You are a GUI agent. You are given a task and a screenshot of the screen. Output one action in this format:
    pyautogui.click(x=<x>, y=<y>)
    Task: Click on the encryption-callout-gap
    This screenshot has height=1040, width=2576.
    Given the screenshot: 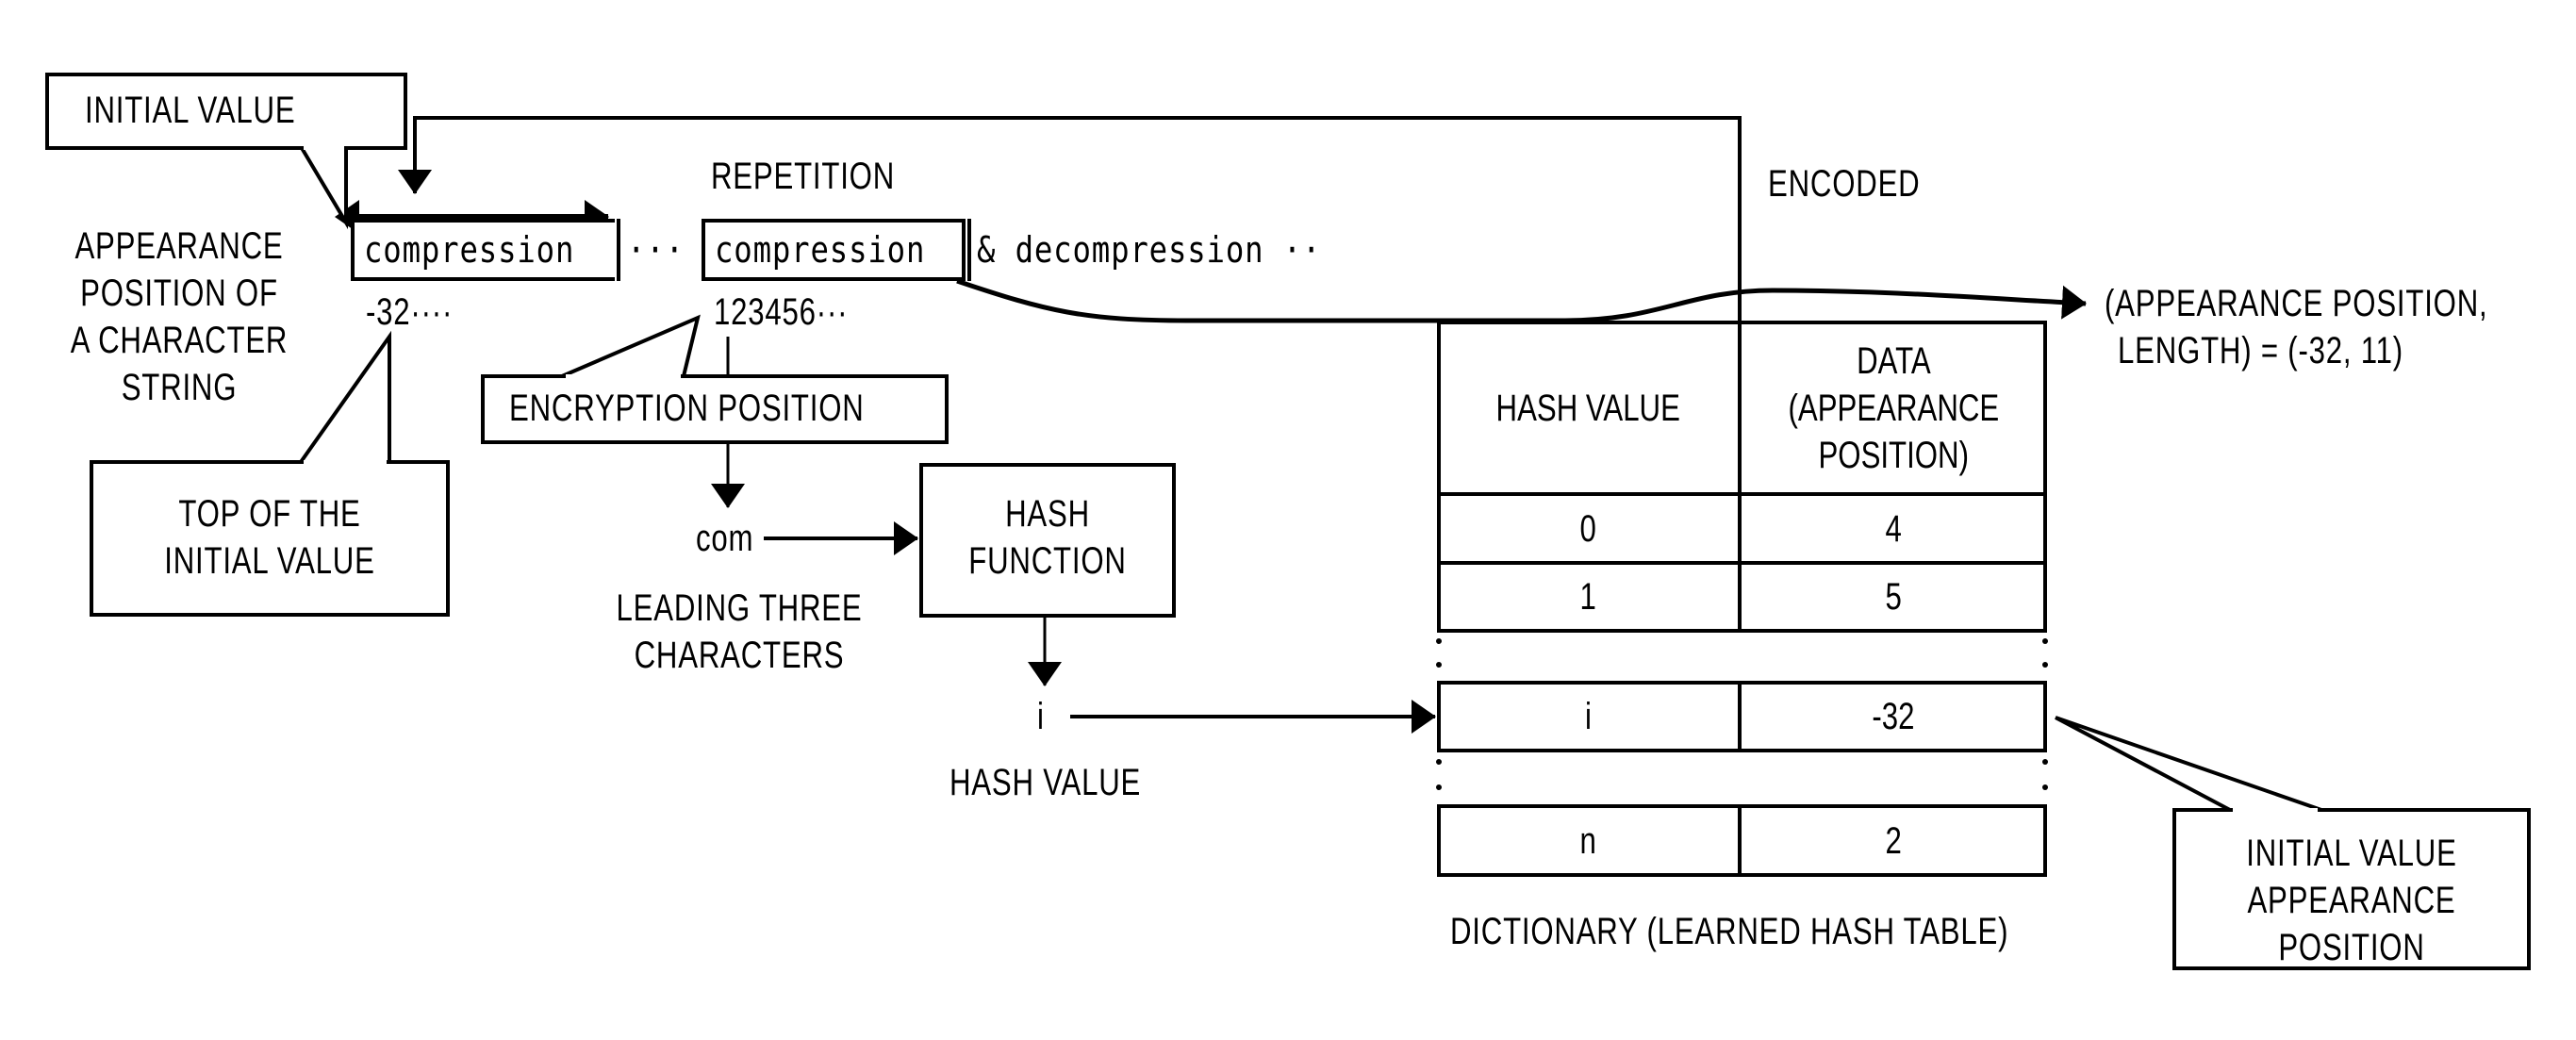 What is the action you would take?
    pyautogui.click(x=623, y=377)
    